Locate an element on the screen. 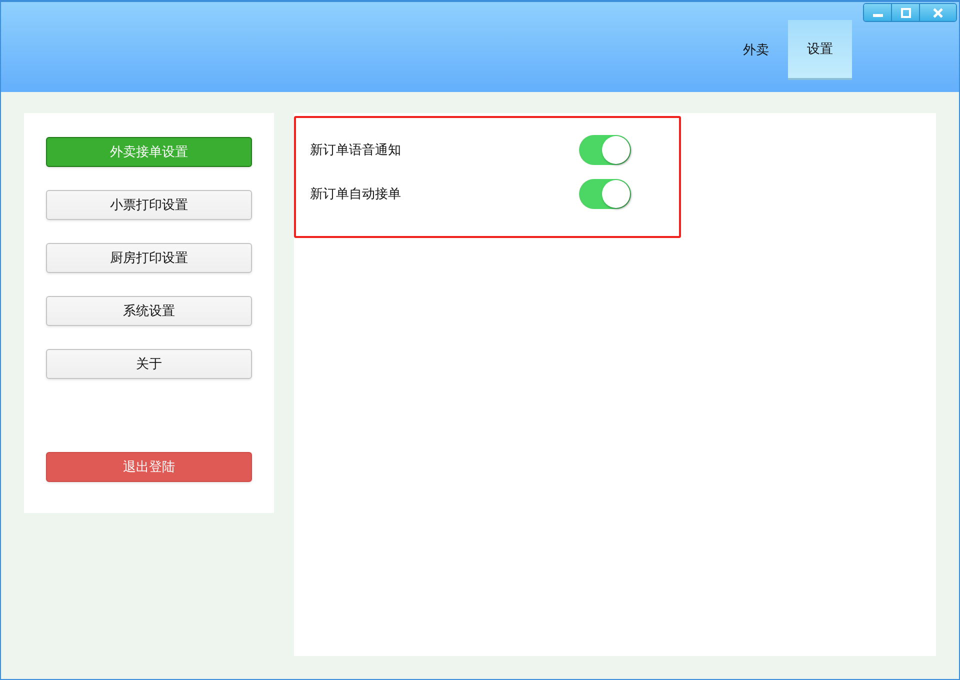  close-icon is located at coordinates (938, 13).